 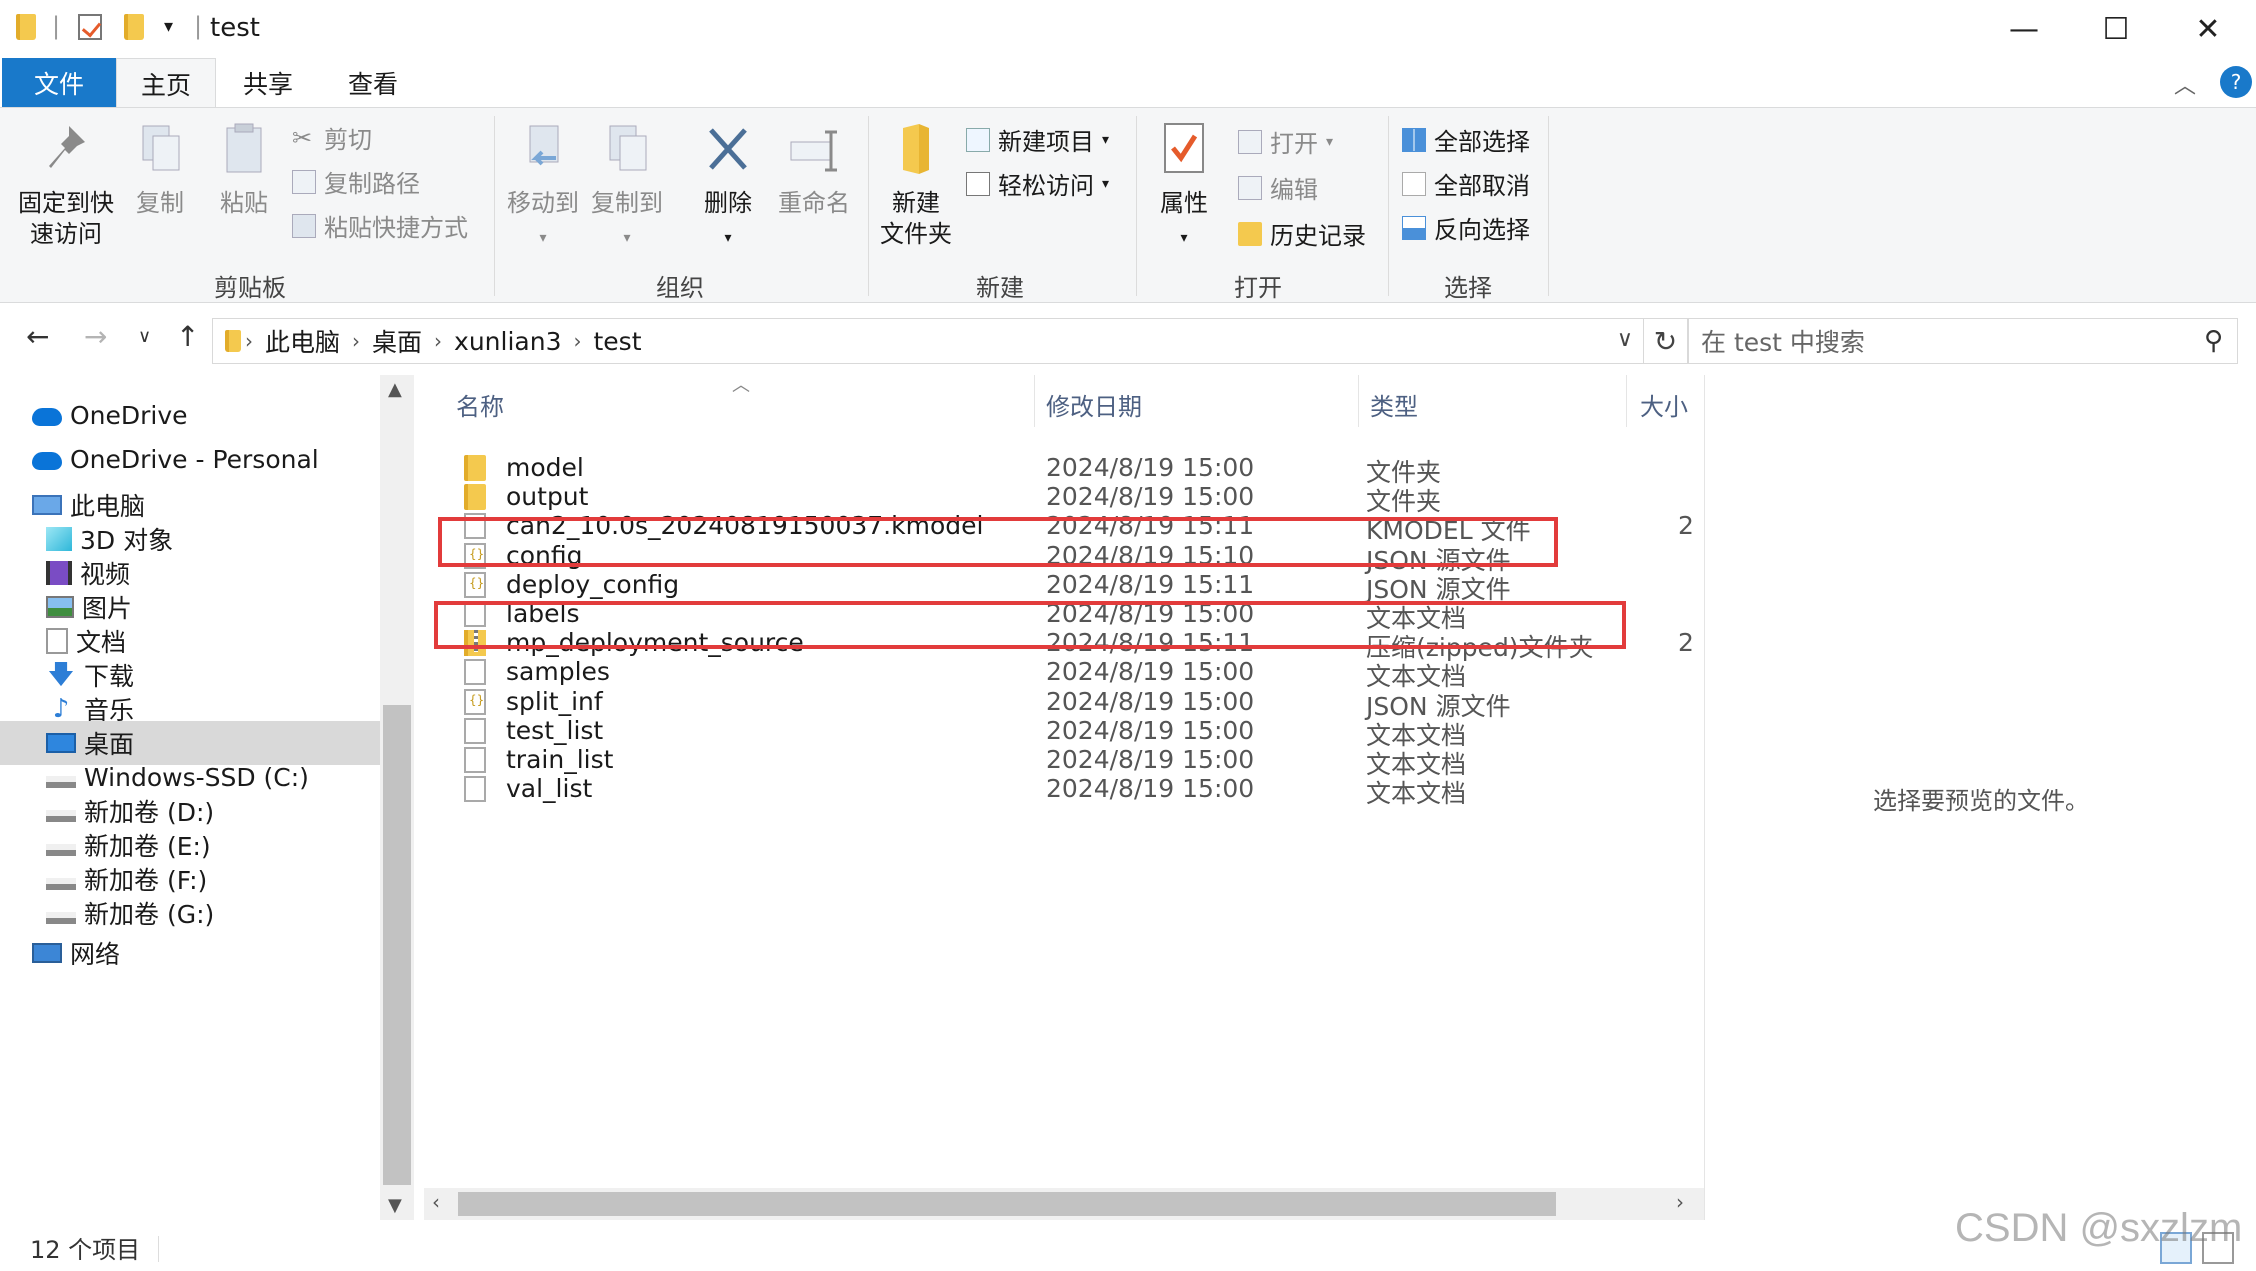 What do you see at coordinates (57, 641) in the screenshot?
I see `document-icon` at bounding box center [57, 641].